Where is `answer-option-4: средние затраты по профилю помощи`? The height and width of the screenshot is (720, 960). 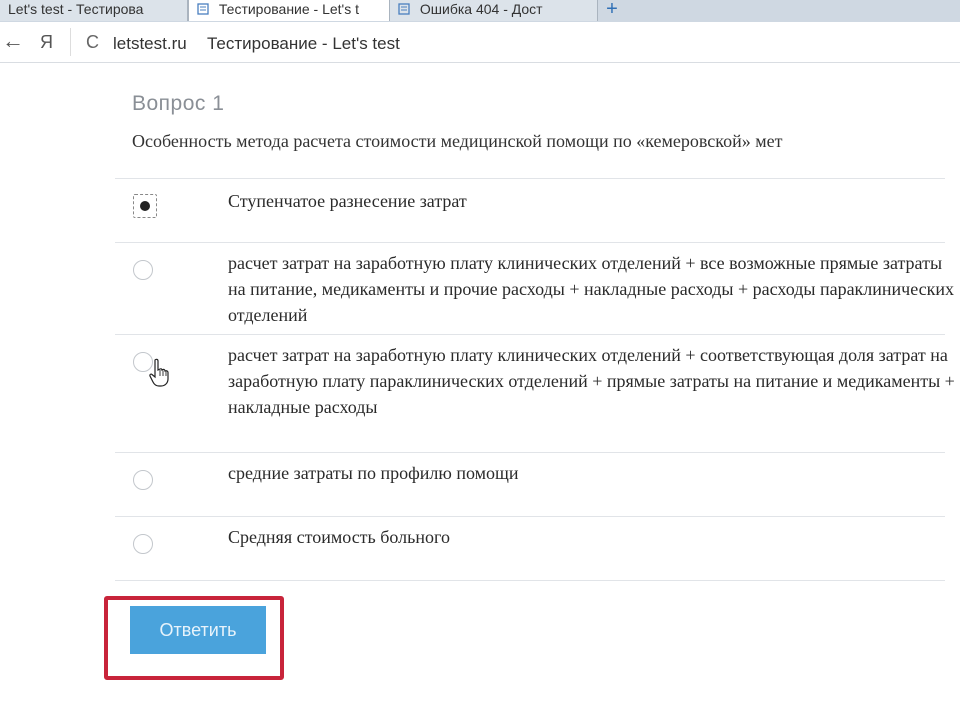
answer-option-4: средние затраты по профилю помощи is located at coordinates (537, 484).